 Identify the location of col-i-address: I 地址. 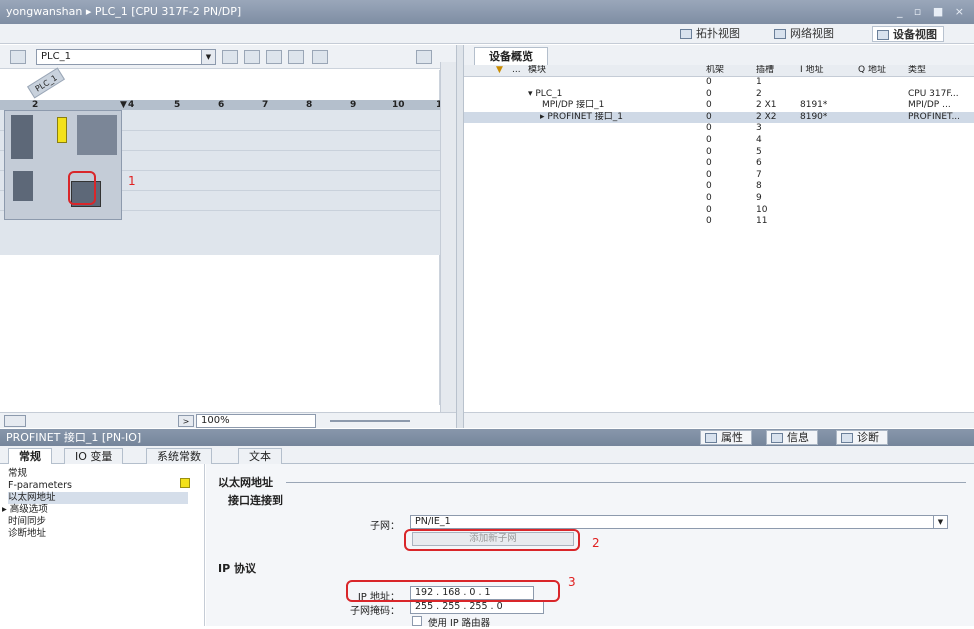
(812, 70).